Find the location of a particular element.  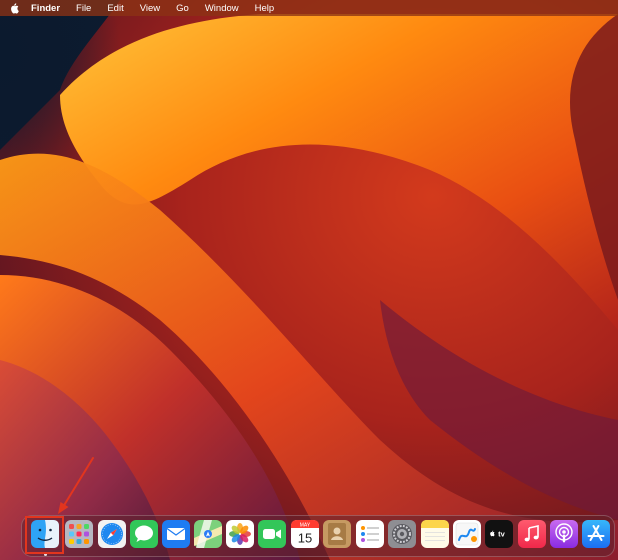

calendar-icon: MAY 15 is located at coordinates (305, 534).